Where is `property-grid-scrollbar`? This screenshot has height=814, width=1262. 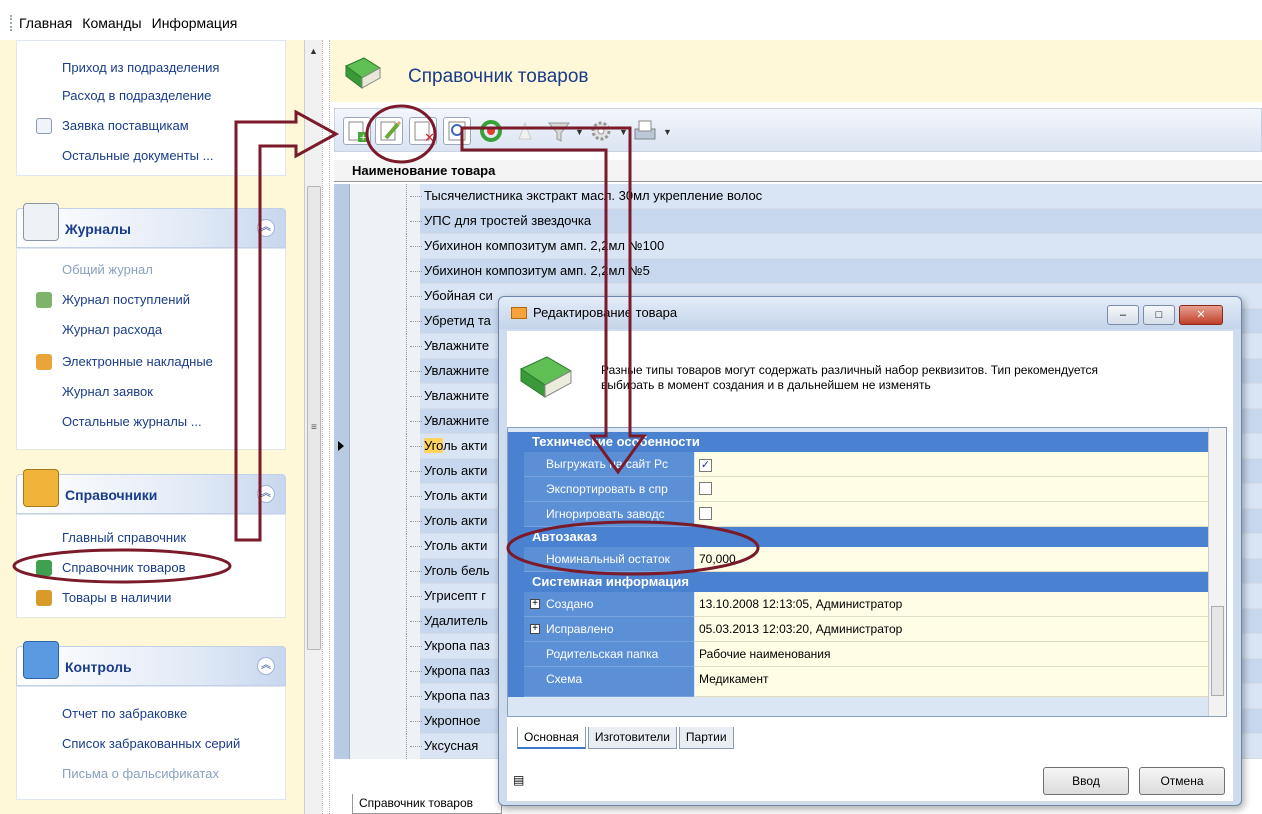
property-grid-scrollbar is located at coordinates (1217, 572).